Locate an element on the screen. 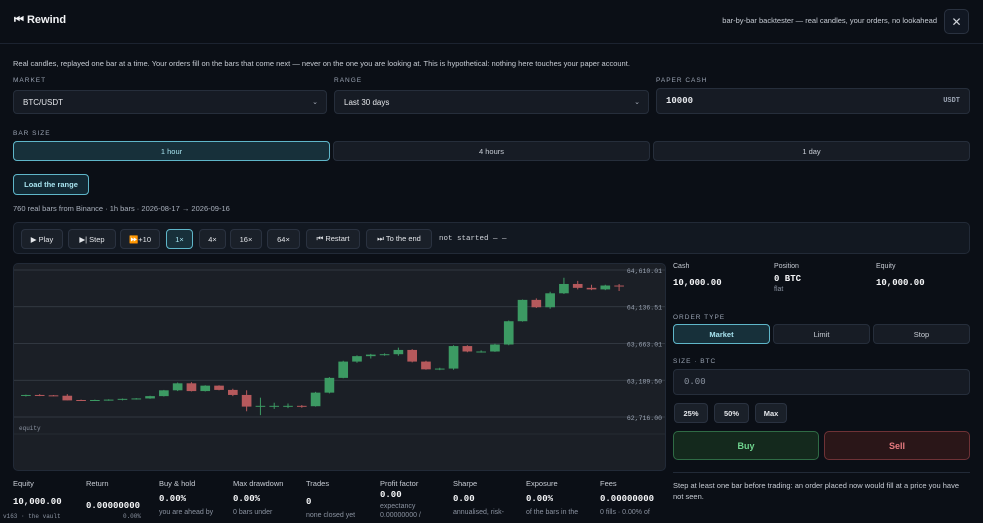 Image resolution: width=983 pixels, height=523 pixels. paper-cash-input: 10000 USDT is located at coordinates (813, 101).